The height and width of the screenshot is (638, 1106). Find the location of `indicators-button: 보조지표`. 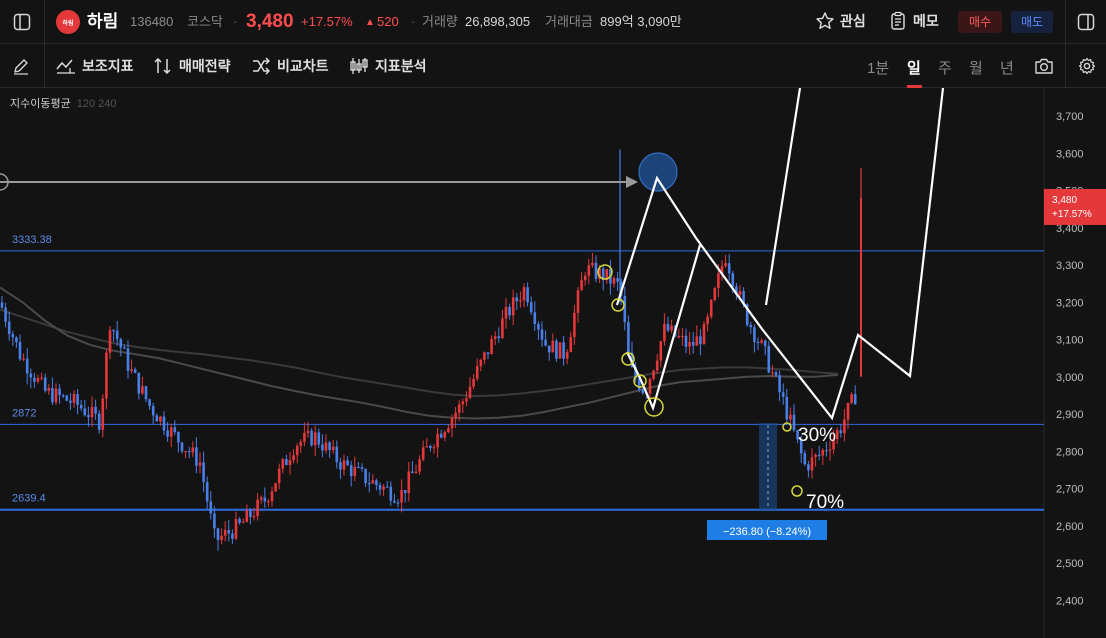

indicators-button: 보조지표 is located at coordinates (95, 66).